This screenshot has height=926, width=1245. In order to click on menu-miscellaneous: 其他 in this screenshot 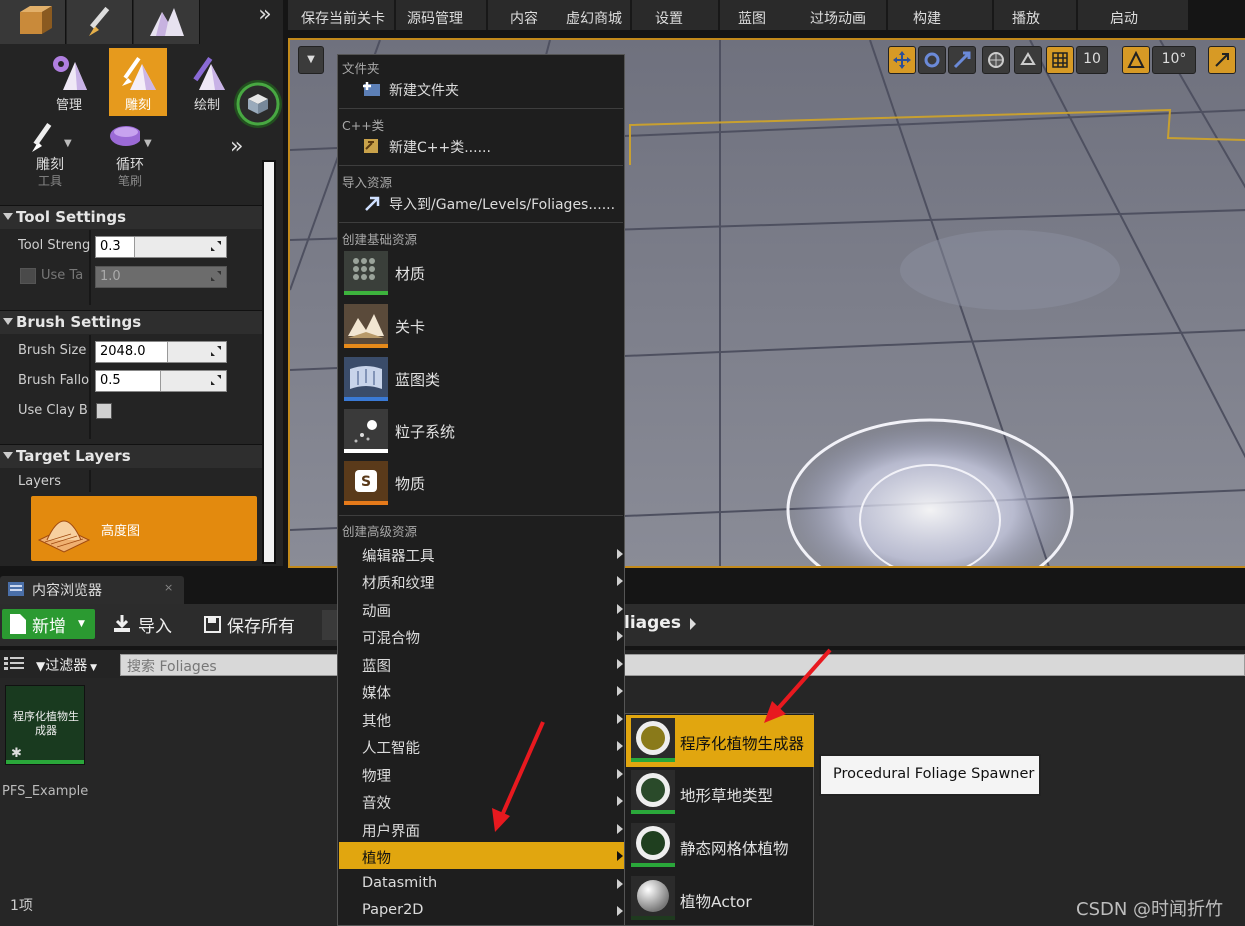, I will do `click(482, 718)`.